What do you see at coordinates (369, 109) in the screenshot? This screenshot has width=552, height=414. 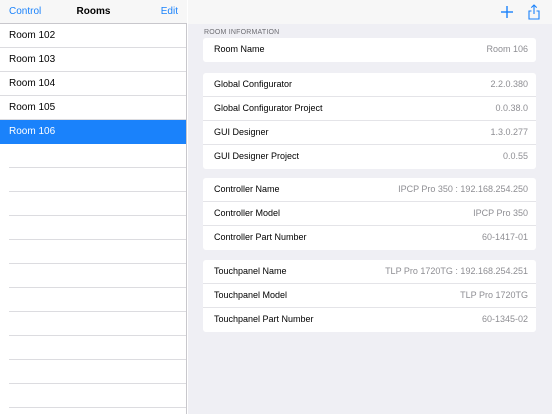 I see `global-configurator-project-row: Global Configurator Project 0.0.38.0` at bounding box center [369, 109].